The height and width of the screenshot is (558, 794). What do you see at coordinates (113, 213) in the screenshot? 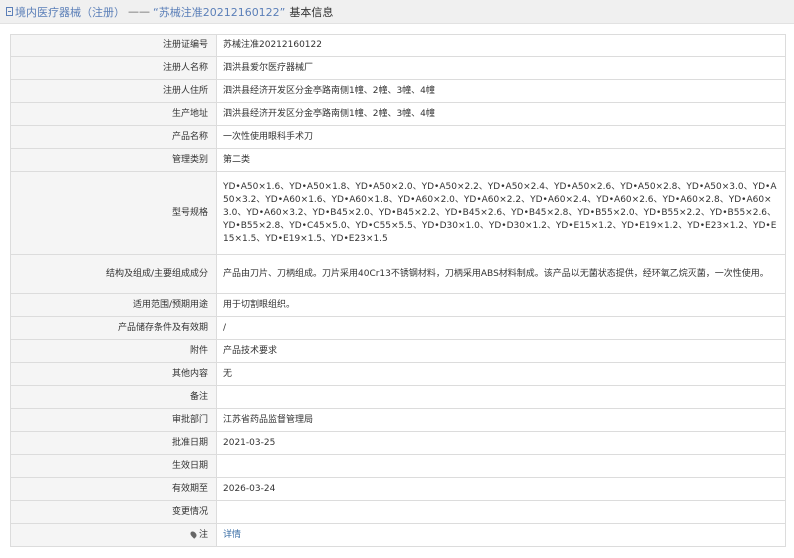
I see `row-label: 型号规格` at bounding box center [113, 213].